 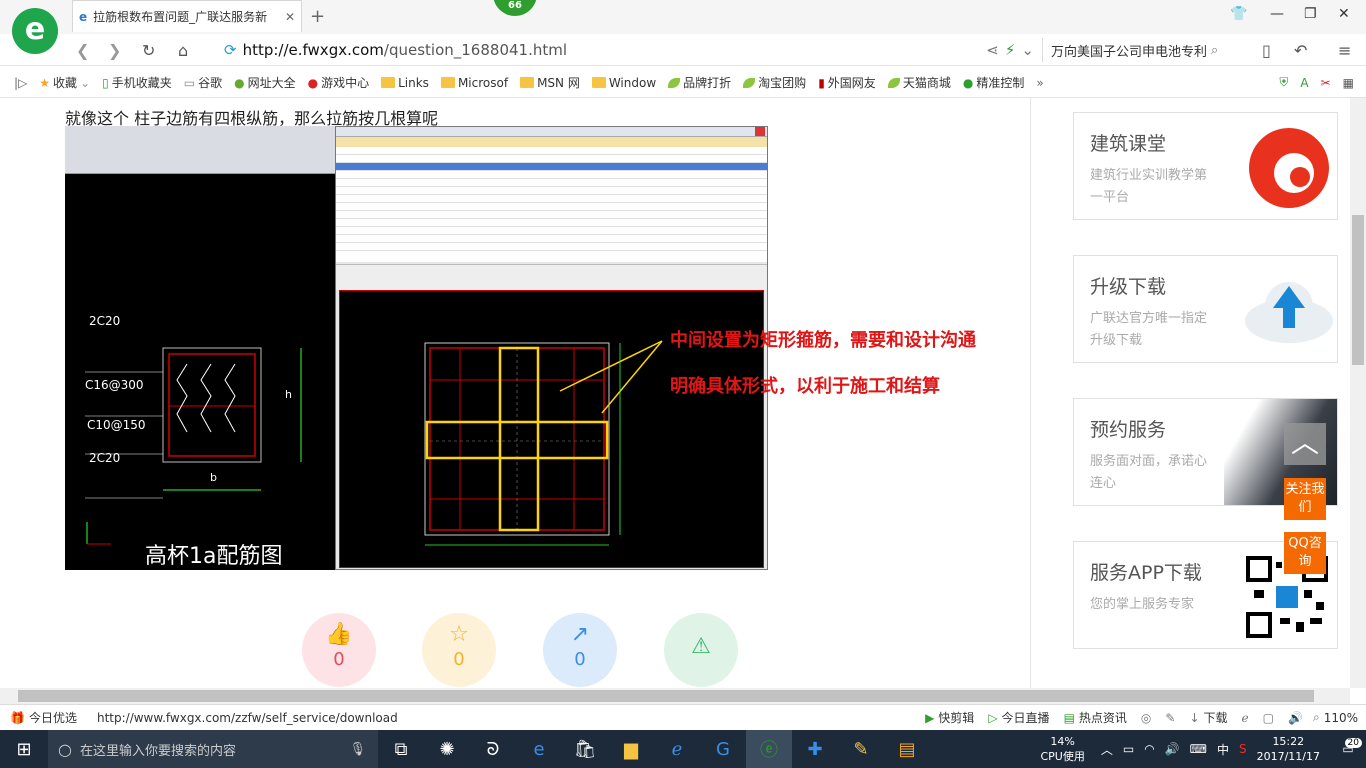 What do you see at coordinates (847, 82) in the screenshot?
I see `bookmark-item: ▮ 外国网友` at bounding box center [847, 82].